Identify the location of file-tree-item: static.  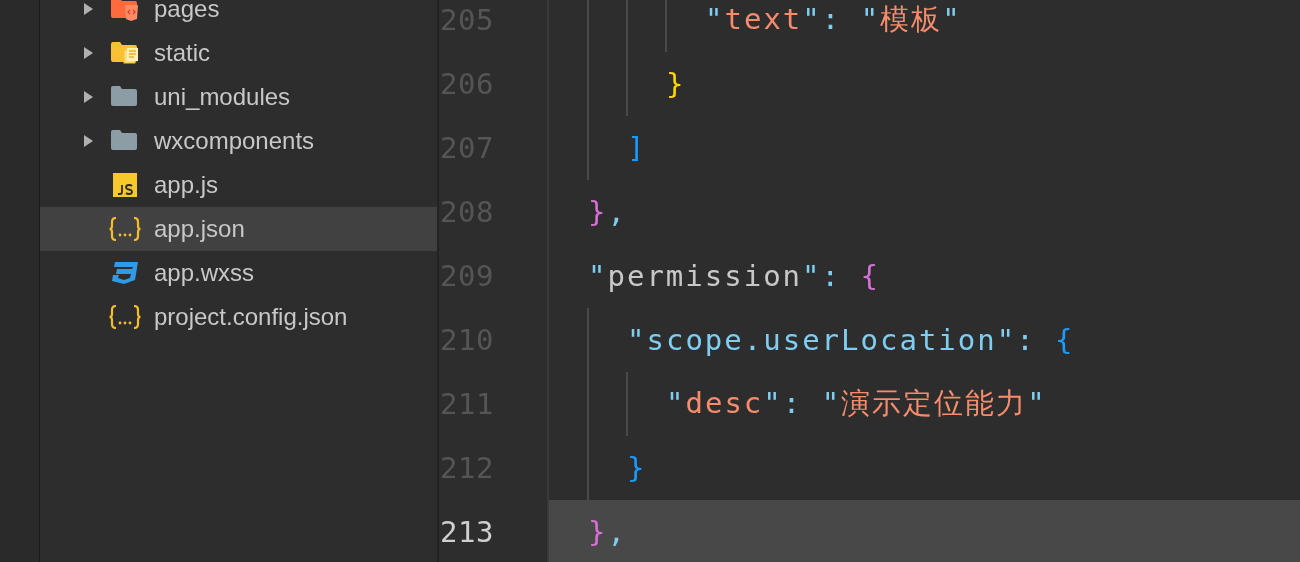
(238, 53).